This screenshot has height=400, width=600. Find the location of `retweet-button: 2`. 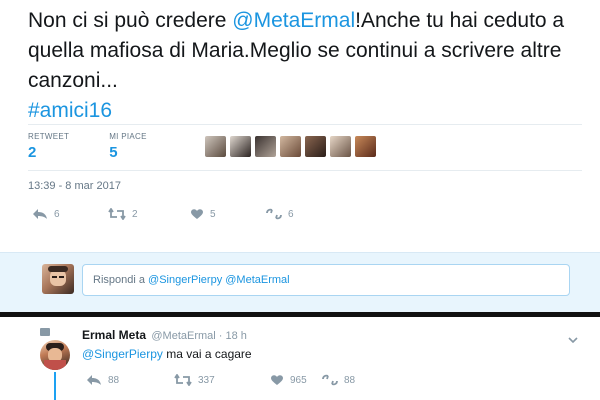

retweet-button: 2 is located at coordinates (149, 214).